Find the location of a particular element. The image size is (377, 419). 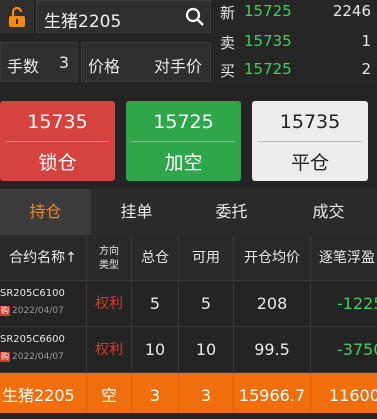

total-cell: 10 is located at coordinates (155, 350).